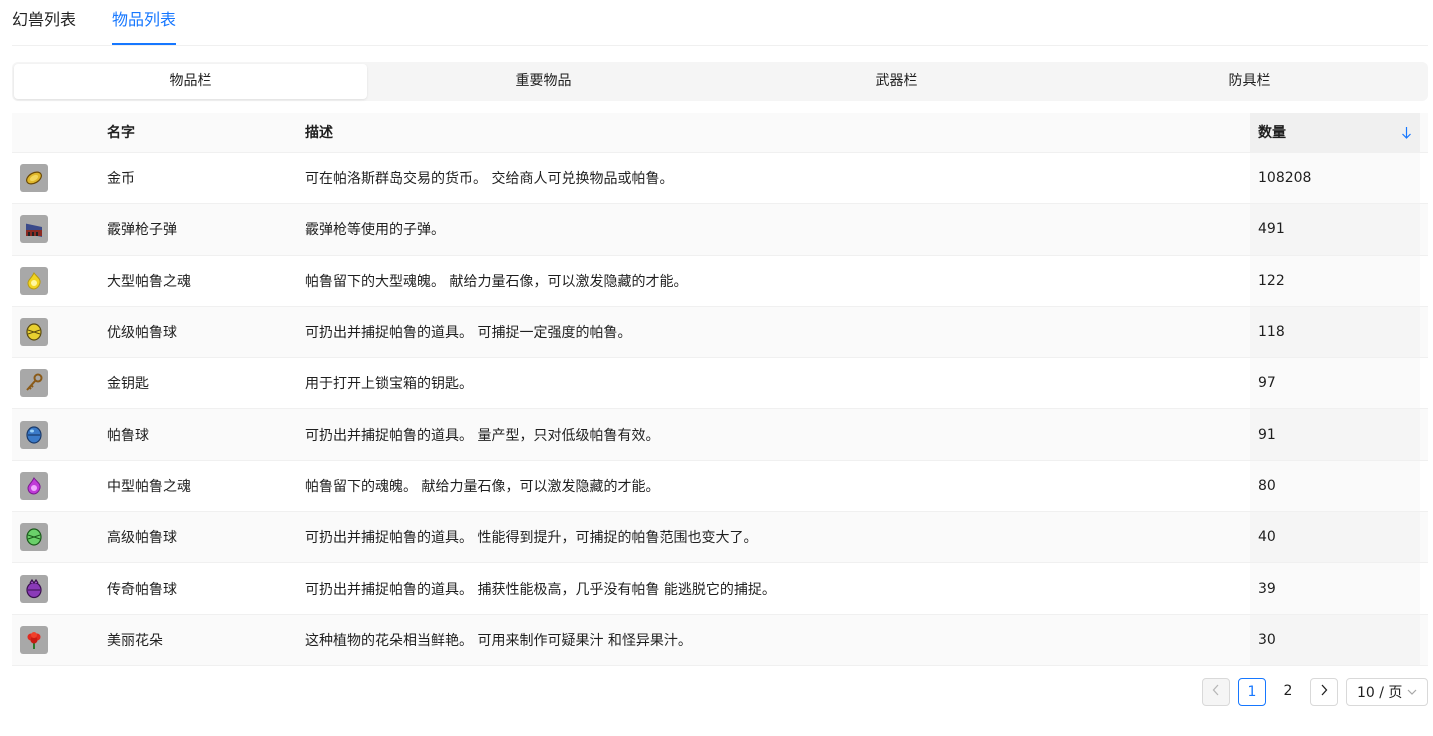 The width and height of the screenshot is (1433, 736). I want to click on great-sphere-icon, so click(34, 332).